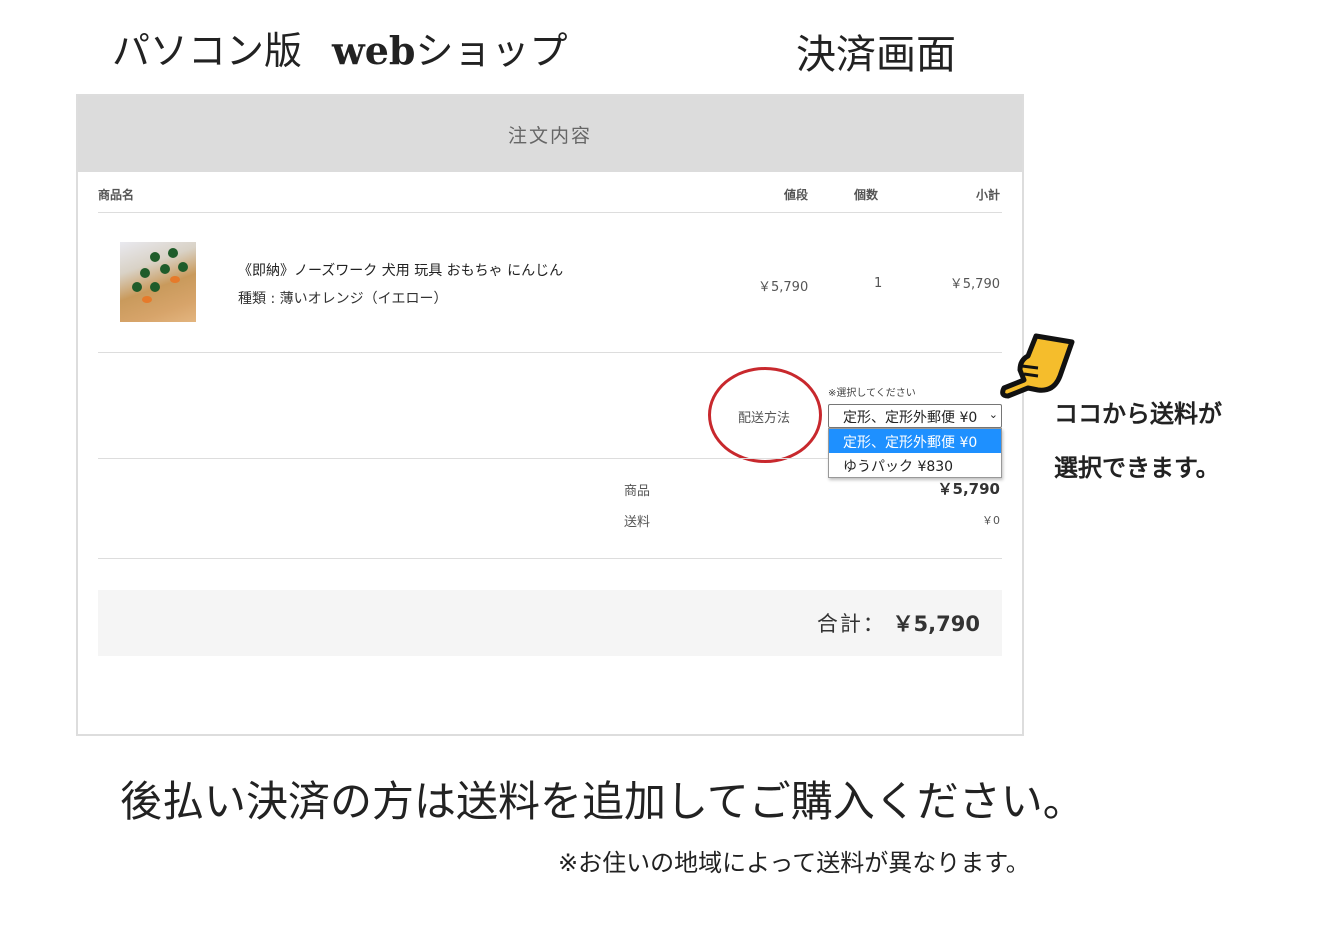 This screenshot has height=946, width=1332. Describe the element at coordinates (764, 418) in the screenshot. I see `shipping-label: 配送方法` at that location.